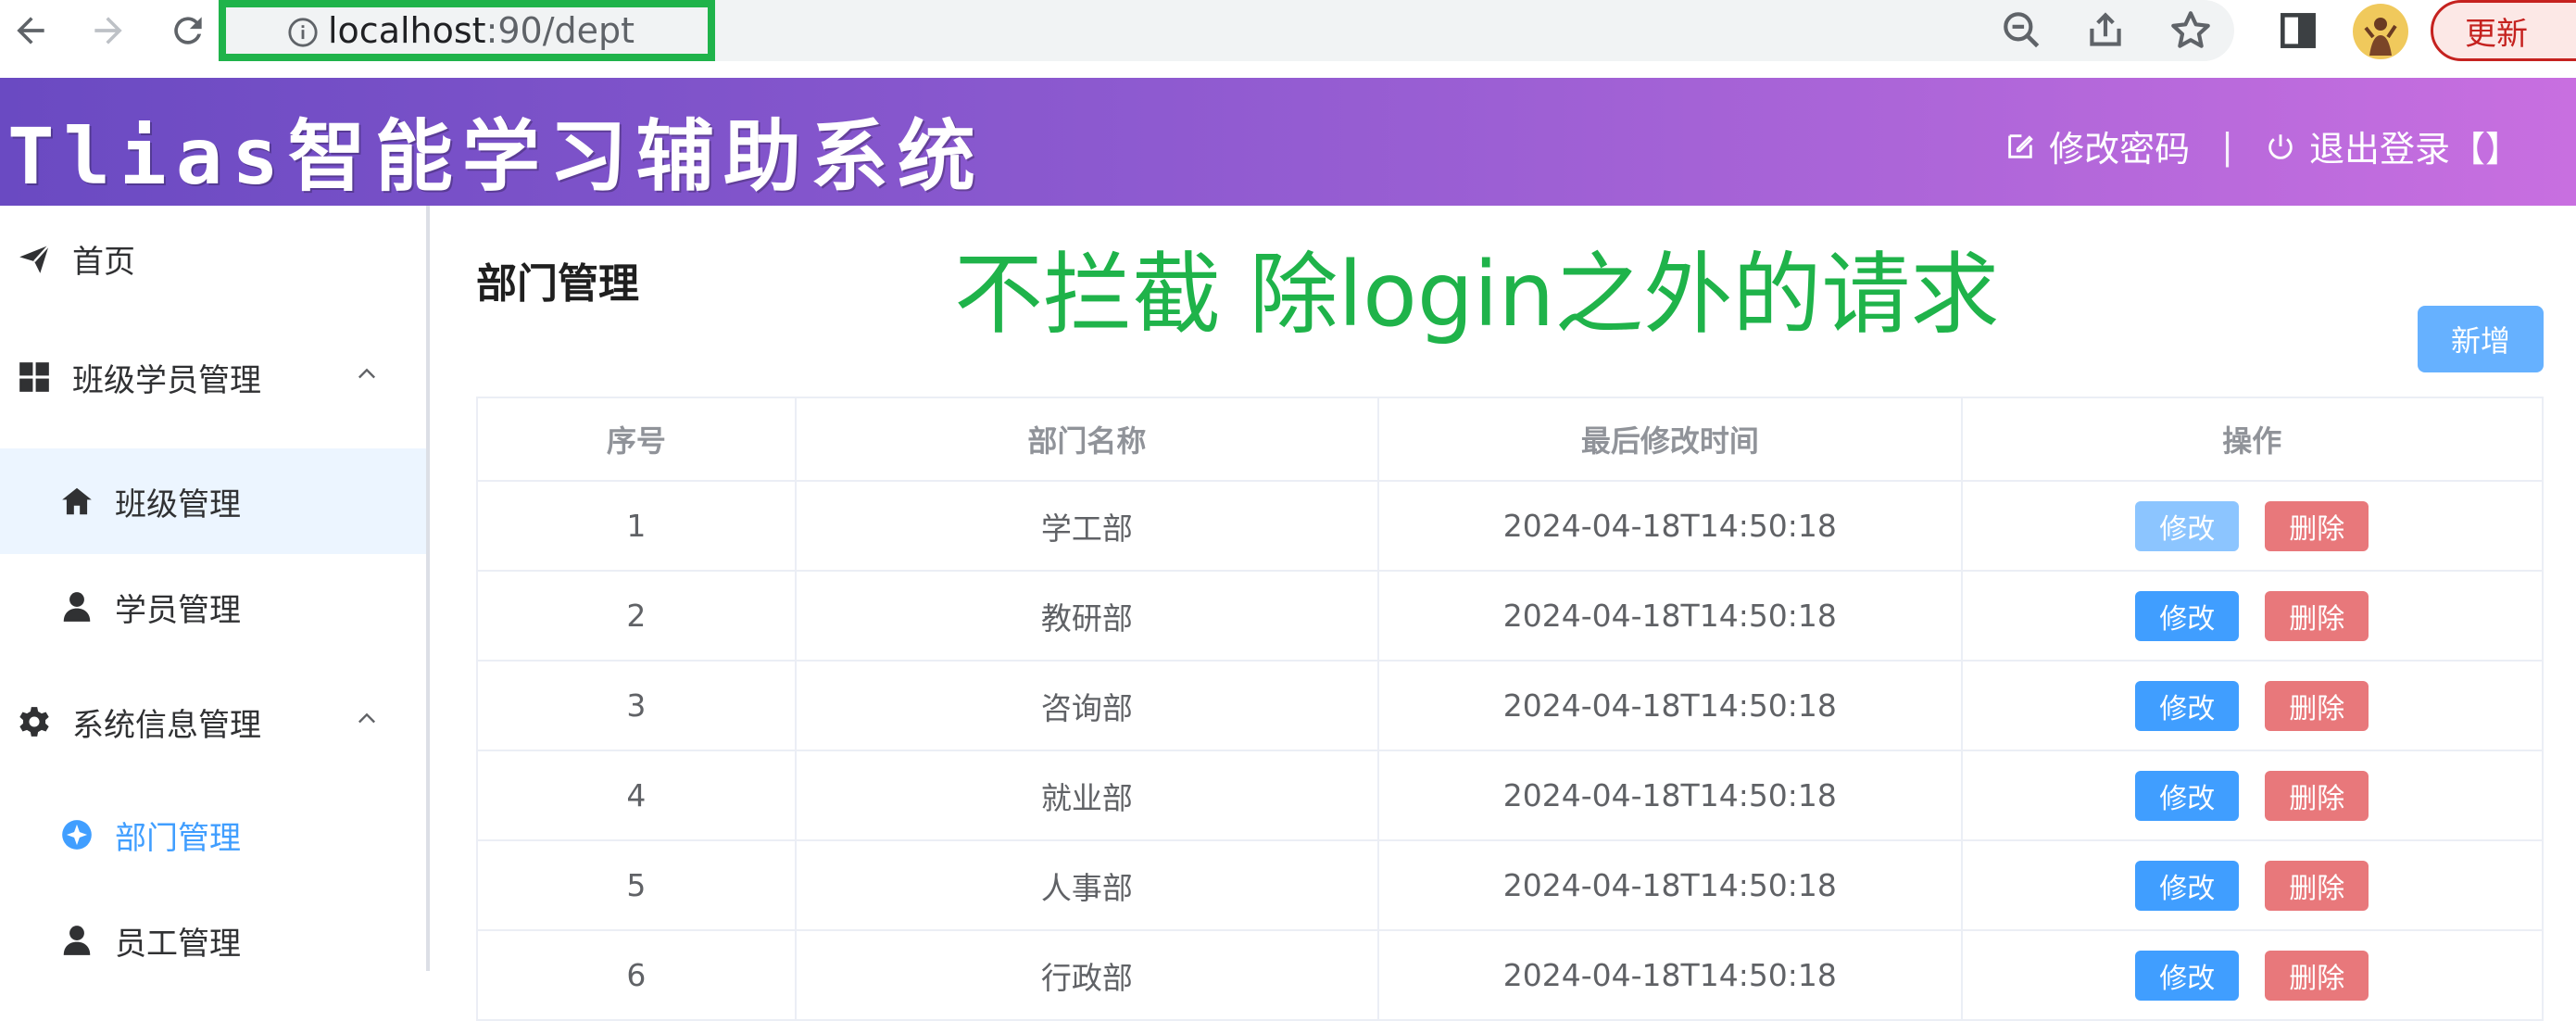 The width and height of the screenshot is (2576, 1021). Describe the element at coordinates (1088, 706) in the screenshot. I see `cell-name: 咨询部` at that location.